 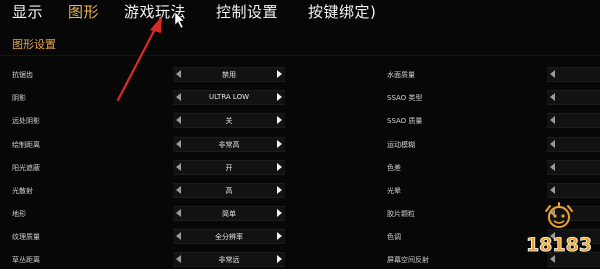 I want to click on setting-label-ssao-quality: SSAO 质量, so click(x=405, y=121).